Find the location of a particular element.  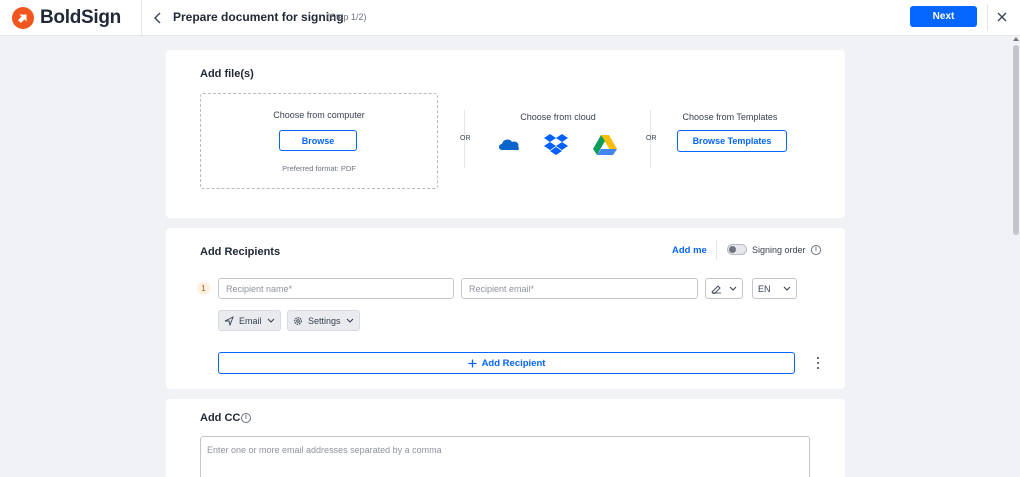

settings-dropdown: Settings is located at coordinates (323, 320).